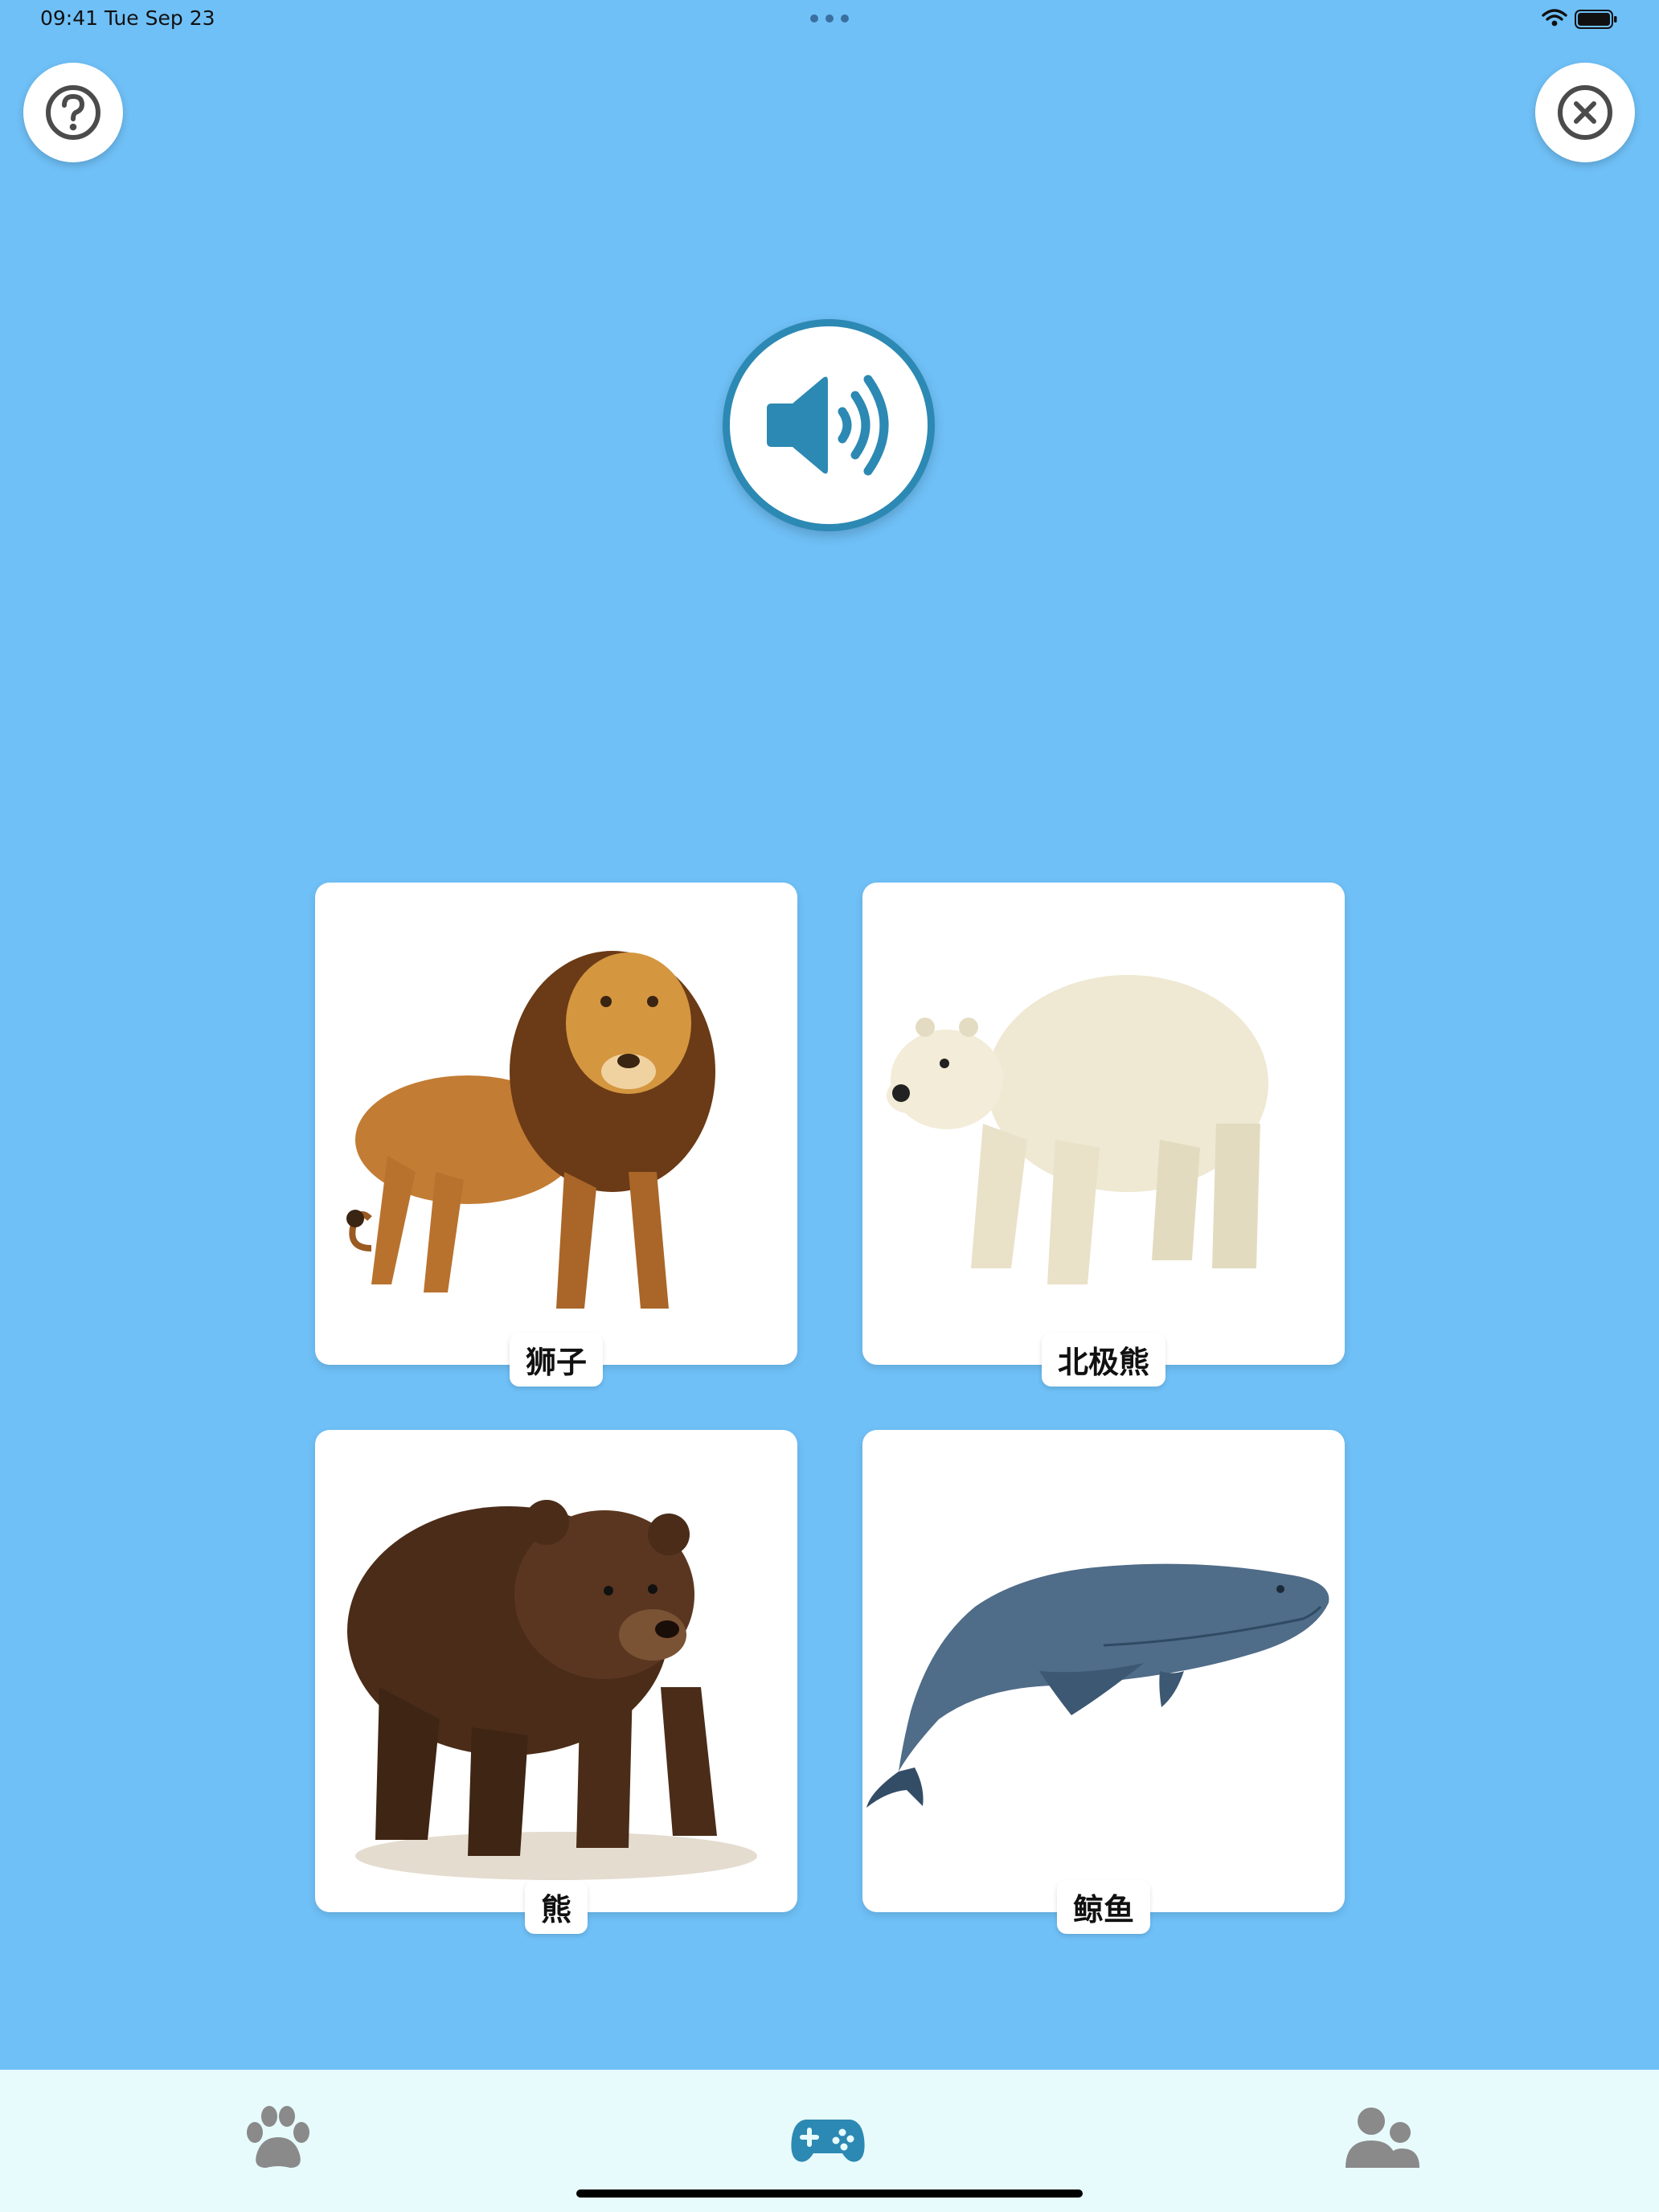 This screenshot has height=2212, width=1659. I want to click on card-label: 鲸鱼, so click(1103, 1907).